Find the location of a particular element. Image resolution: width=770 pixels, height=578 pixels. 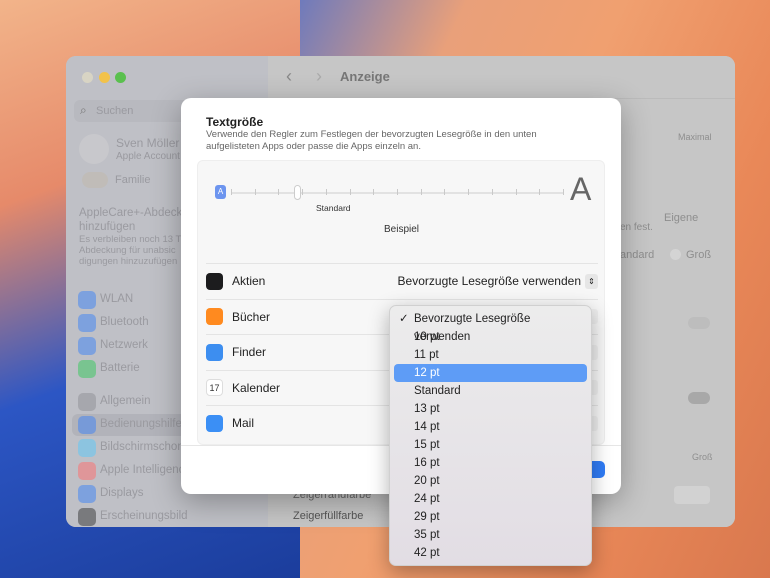

zoom-button is located at coordinates (120, 77).